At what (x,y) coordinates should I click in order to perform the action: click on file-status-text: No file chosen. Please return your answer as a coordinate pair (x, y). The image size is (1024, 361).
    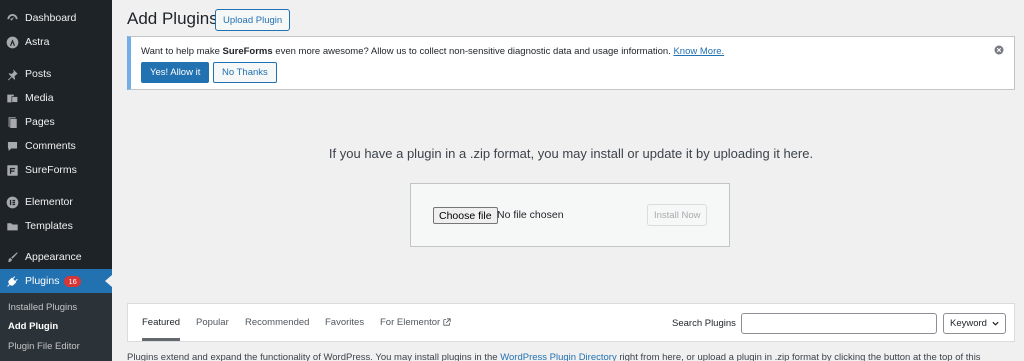
    Looking at the image, I should click on (530, 215).